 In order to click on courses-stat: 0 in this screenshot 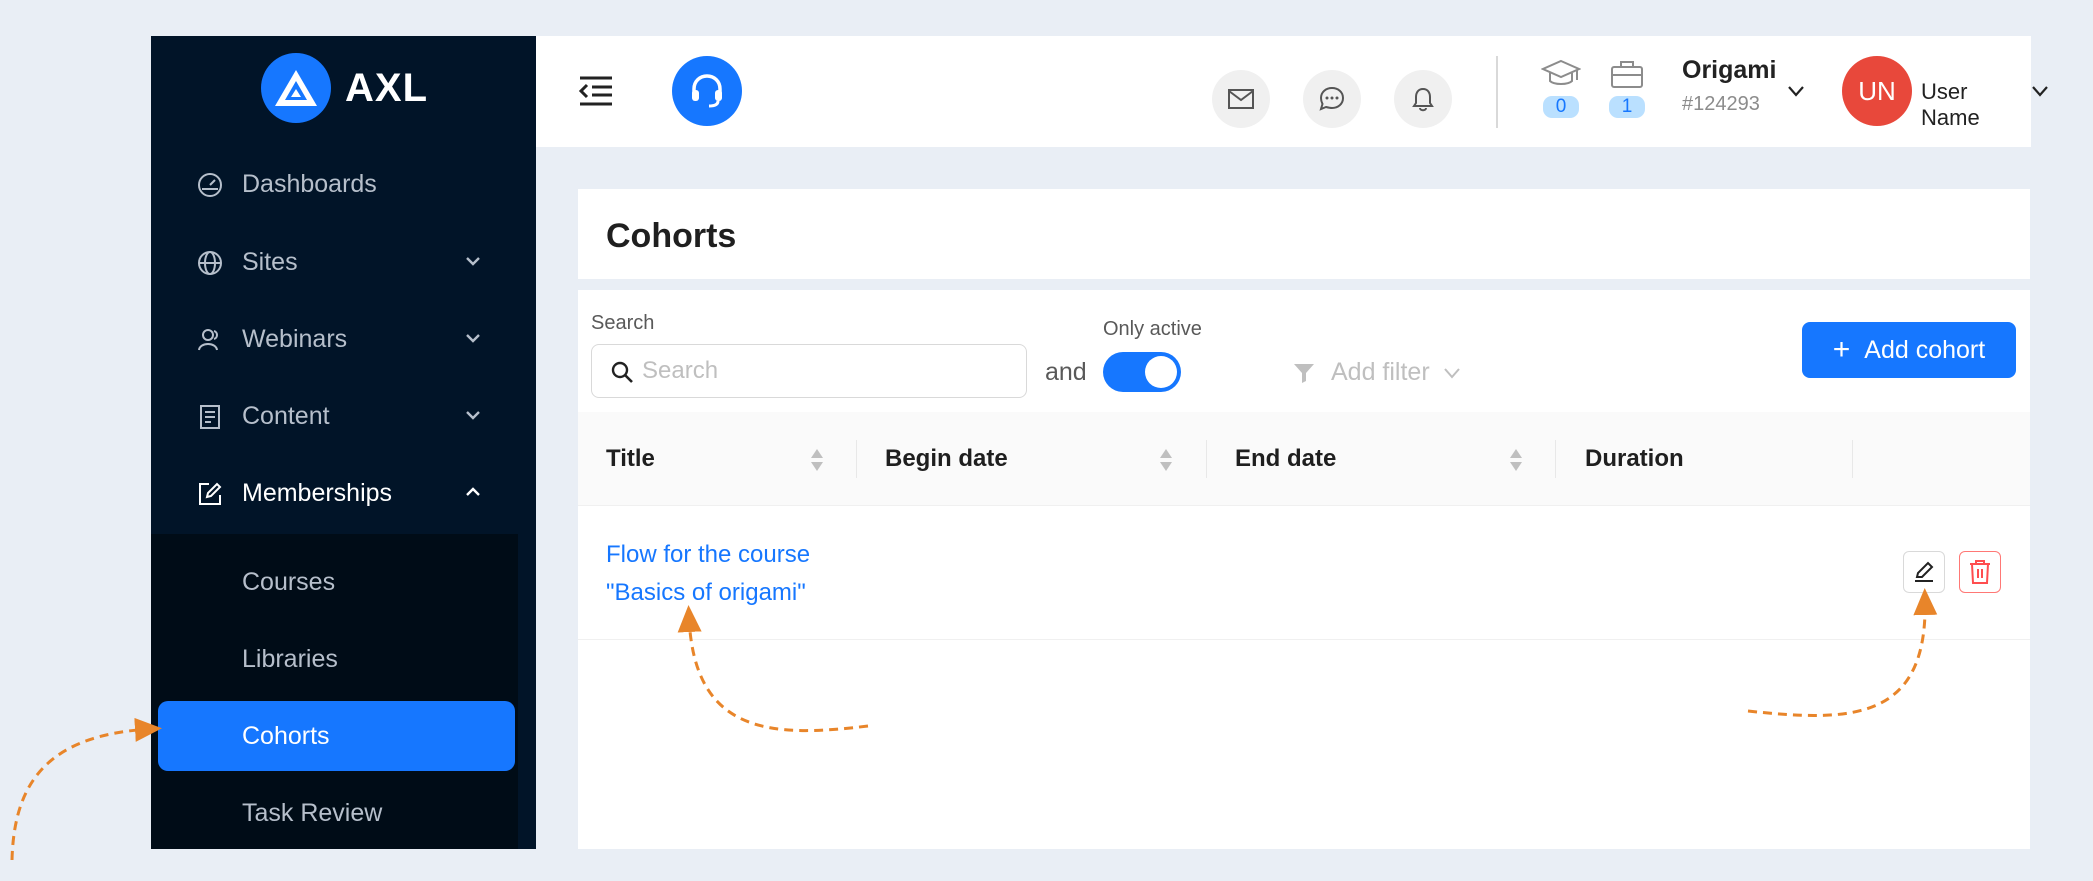, I will do `click(1561, 88)`.